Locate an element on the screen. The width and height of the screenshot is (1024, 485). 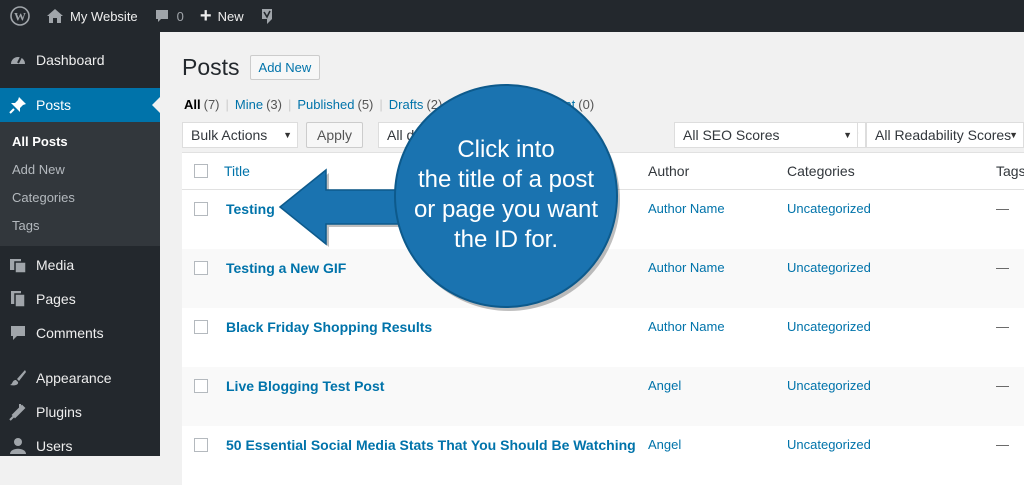
menu-posts: Posts is located at coordinates (80, 105).